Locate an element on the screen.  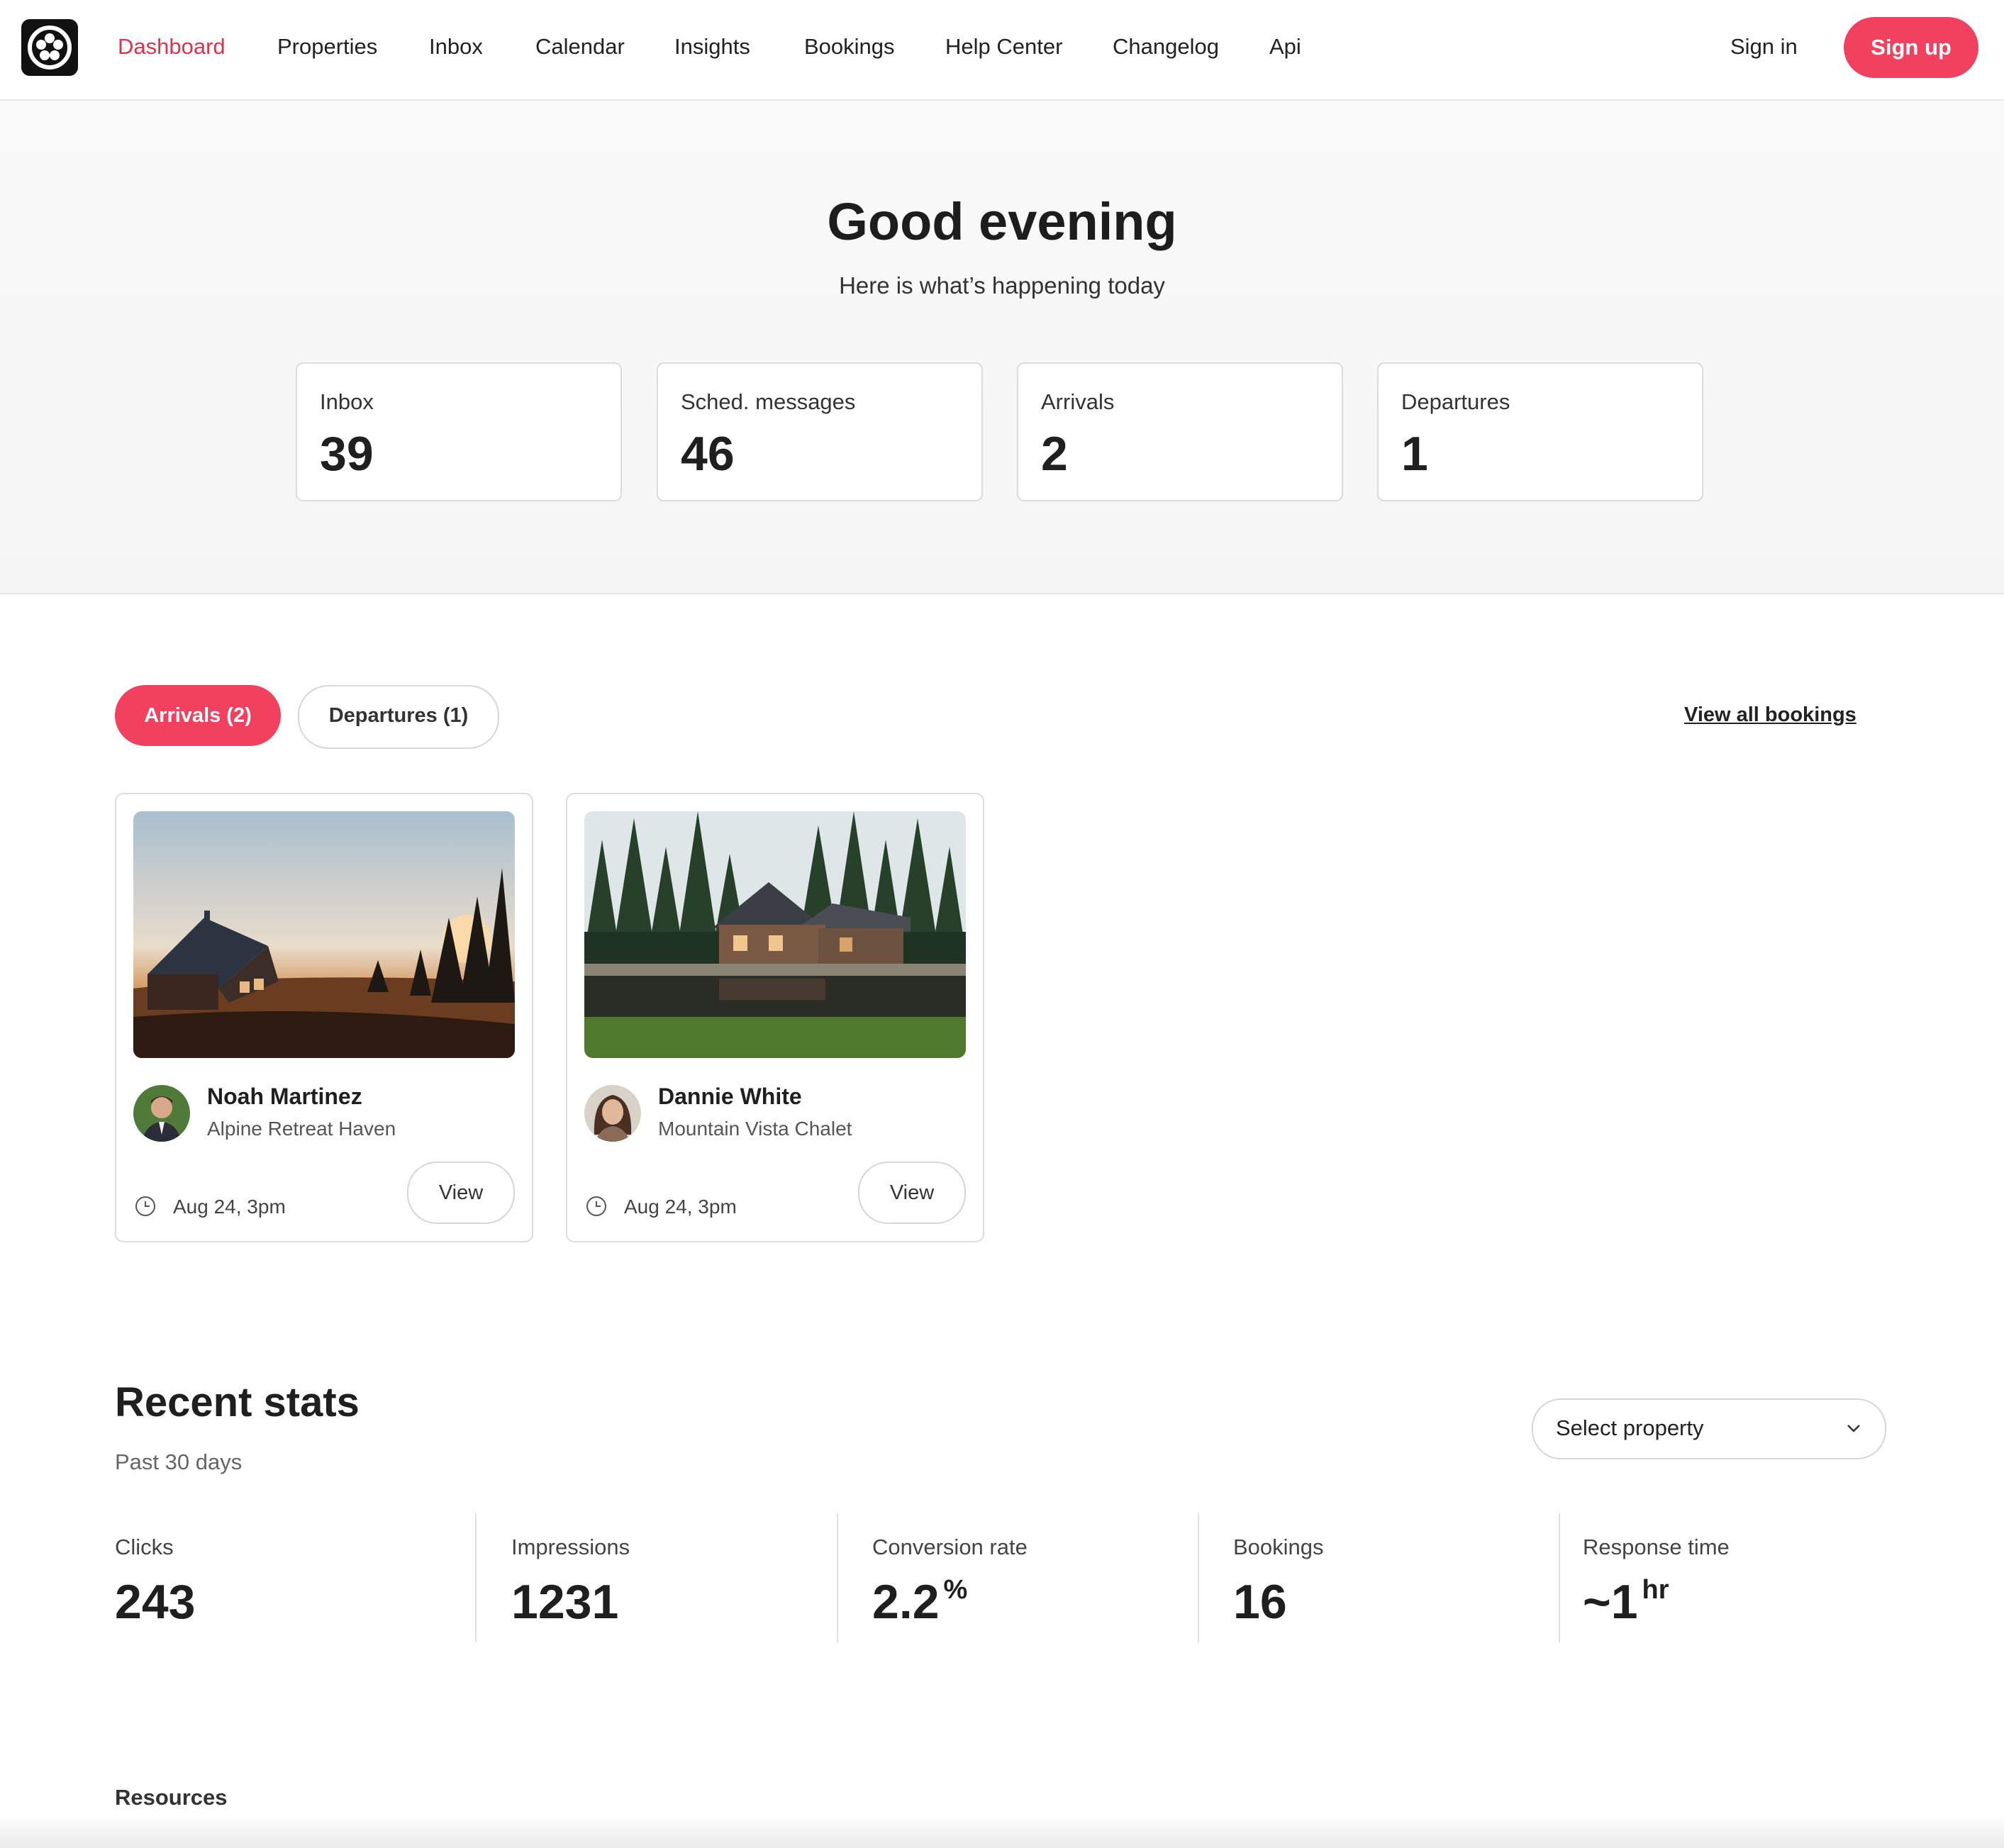
nav-changelog: Changelog is located at coordinates (1166, 47).